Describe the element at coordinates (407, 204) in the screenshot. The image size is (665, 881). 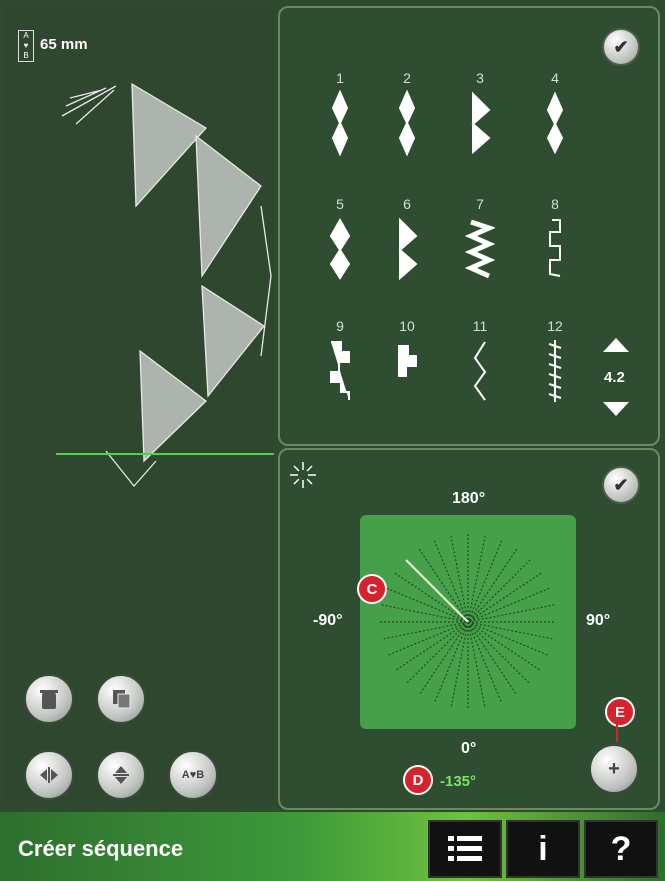
I see `stitch-number: 6` at that location.